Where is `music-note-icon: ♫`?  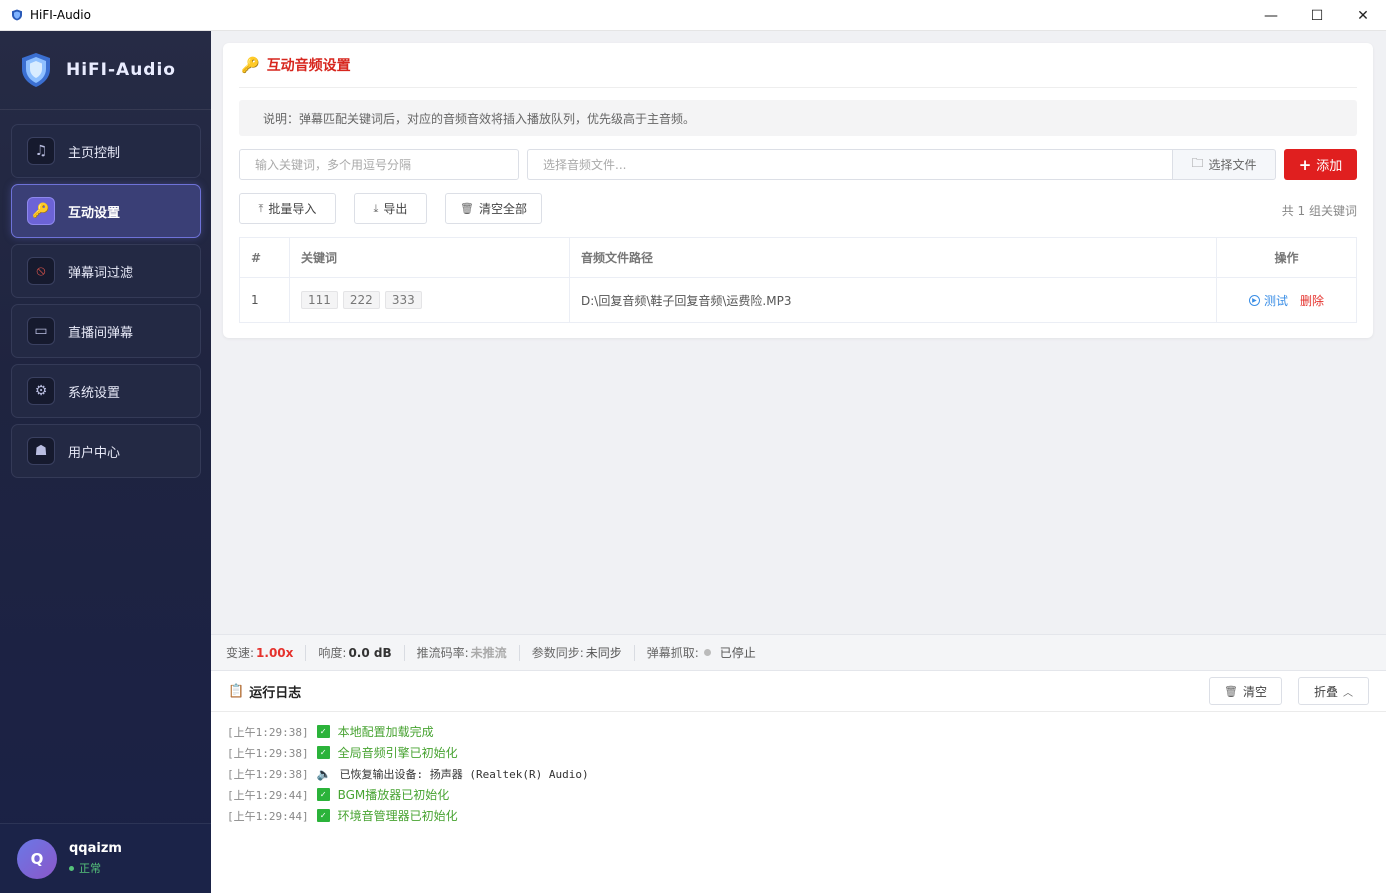 music-note-icon: ♫ is located at coordinates (41, 151).